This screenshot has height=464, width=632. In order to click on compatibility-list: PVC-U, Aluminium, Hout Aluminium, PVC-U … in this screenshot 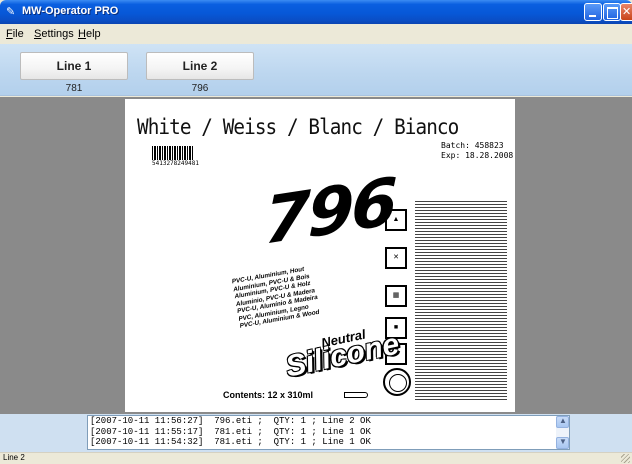, I will do `click(298, 293)`.